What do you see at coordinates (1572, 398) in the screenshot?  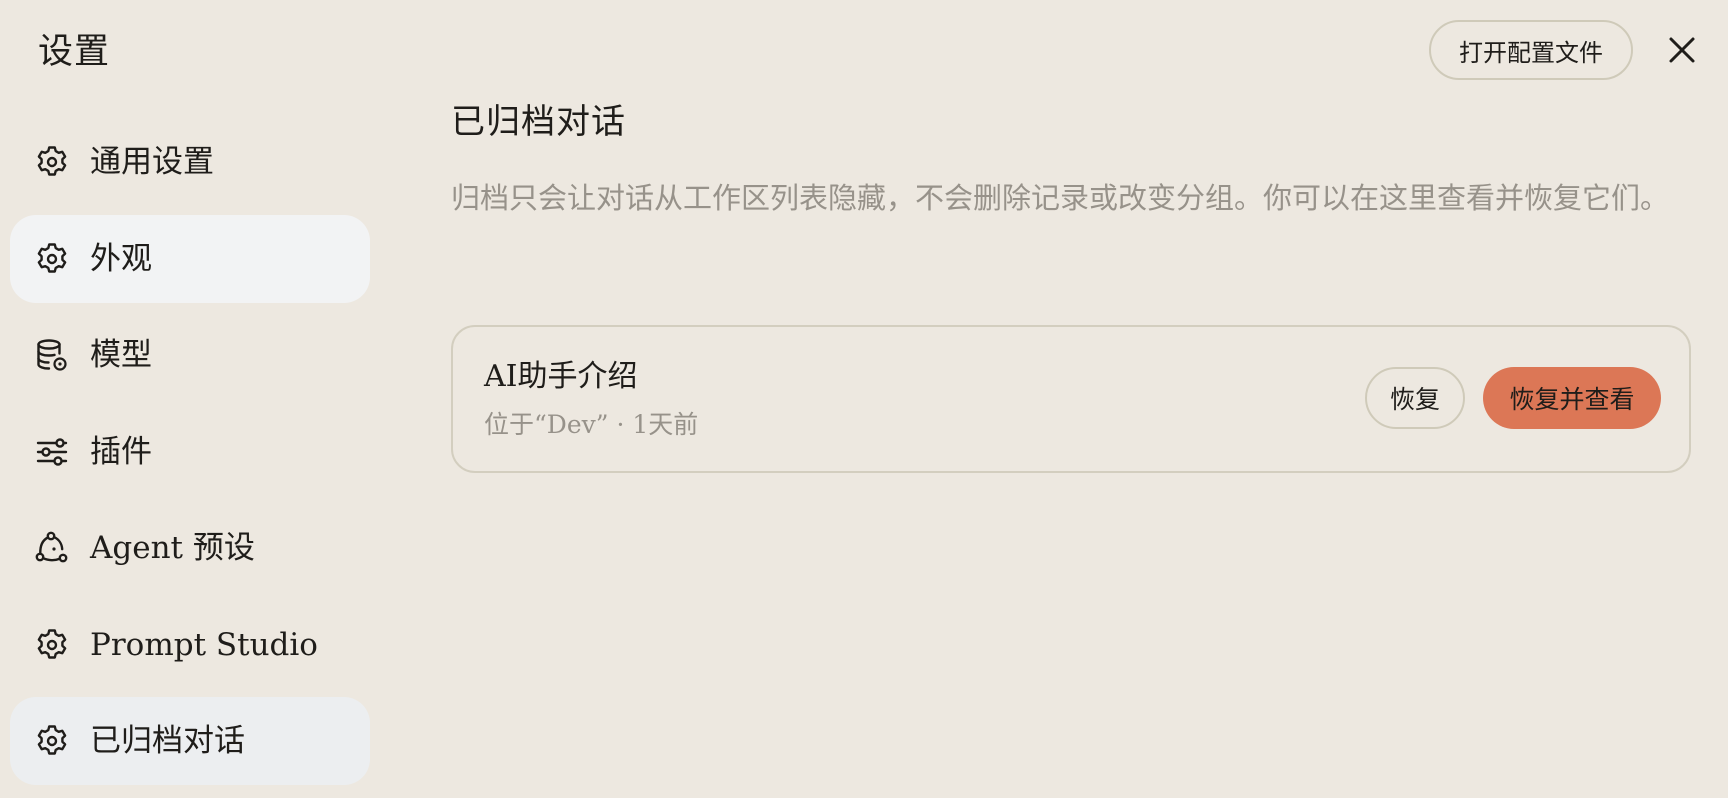 I see `restore-and-view-button: 恢复并查看` at bounding box center [1572, 398].